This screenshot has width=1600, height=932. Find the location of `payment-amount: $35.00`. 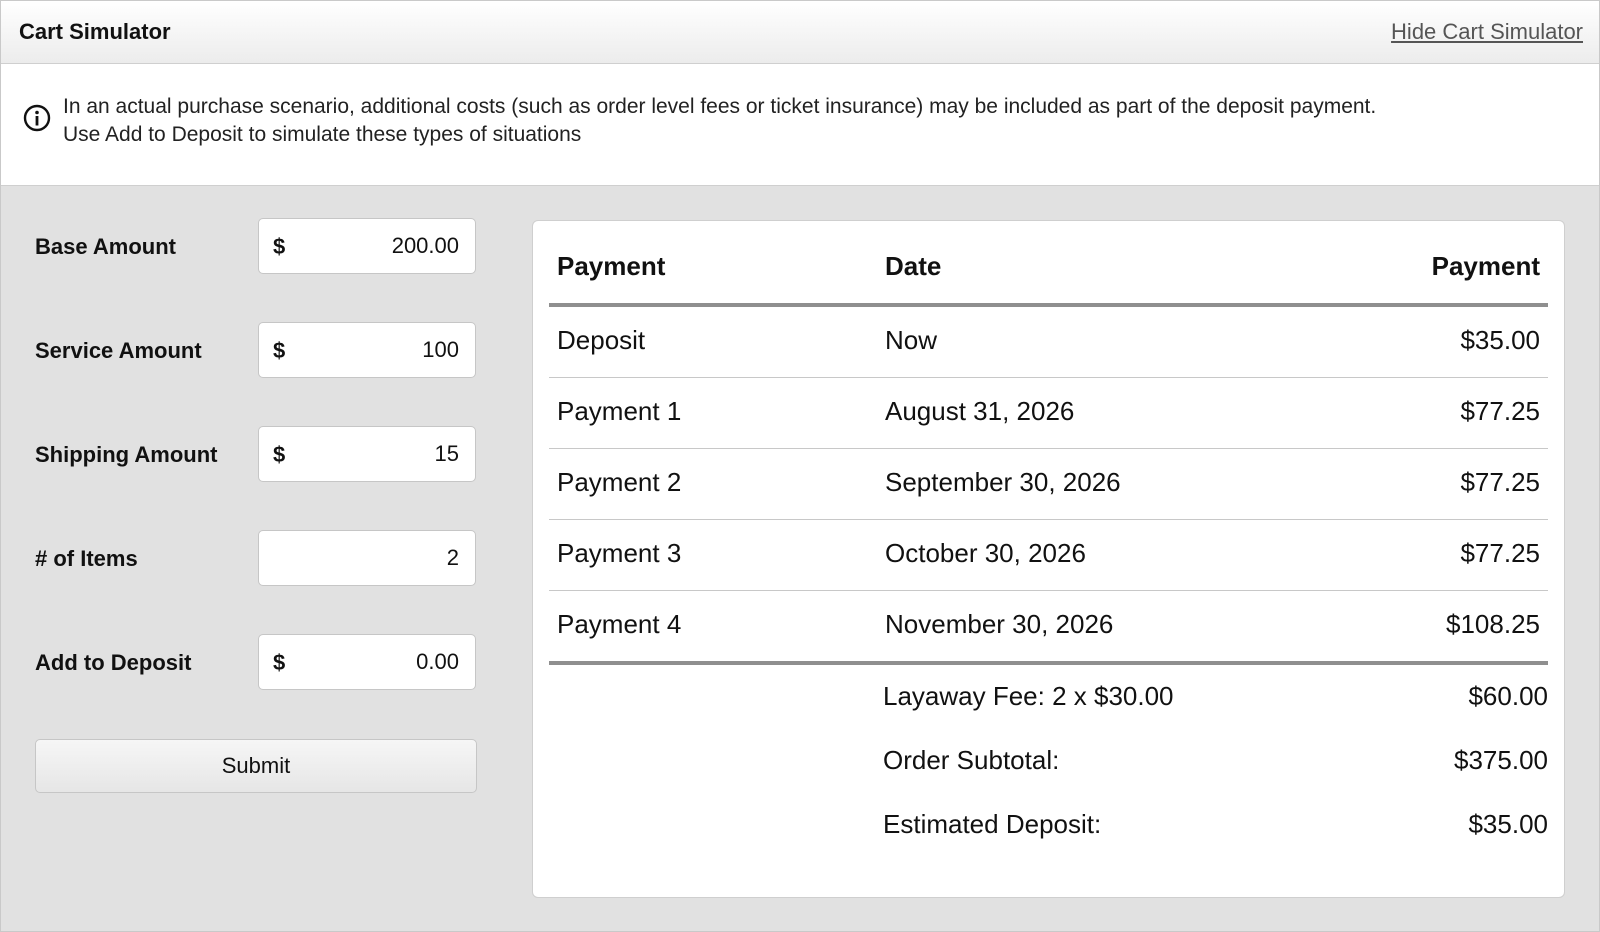

payment-amount: $35.00 is located at coordinates (1500, 340).